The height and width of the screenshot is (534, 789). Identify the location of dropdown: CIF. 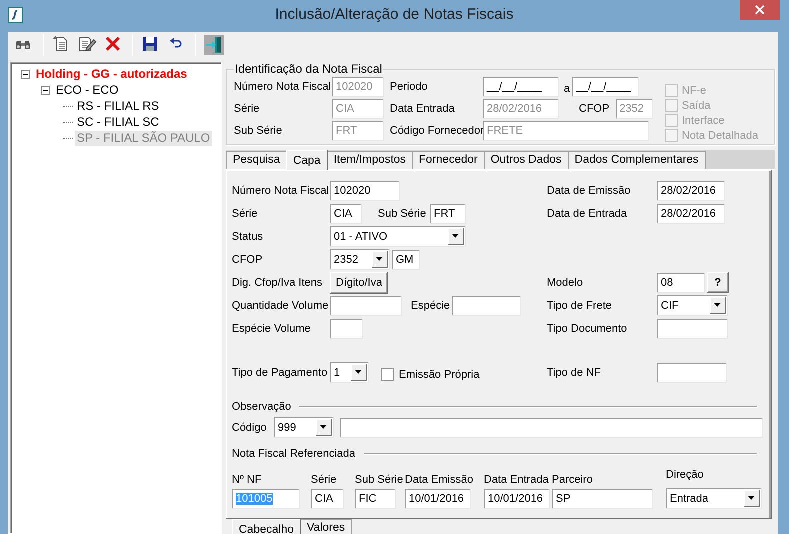
(692, 305).